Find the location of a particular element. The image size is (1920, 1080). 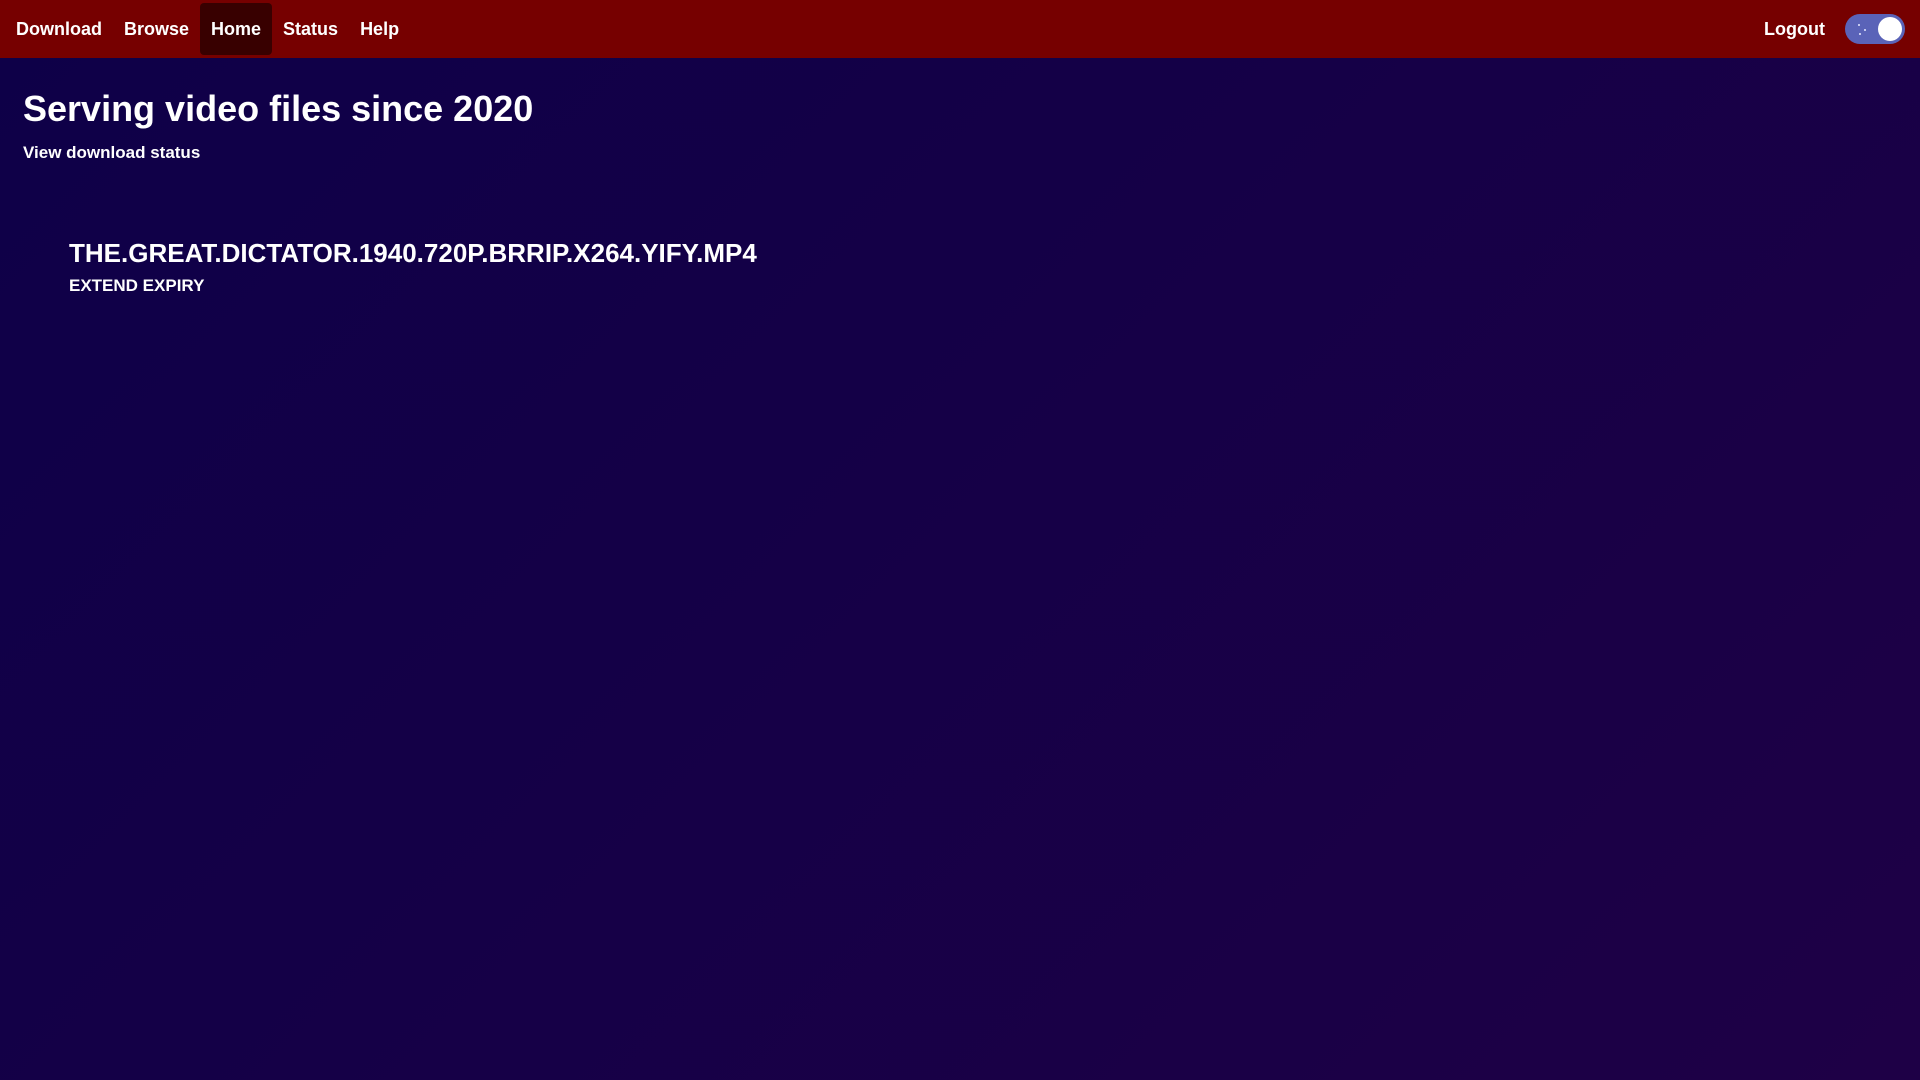

nav-right: Logout is located at coordinates (1839, 29).